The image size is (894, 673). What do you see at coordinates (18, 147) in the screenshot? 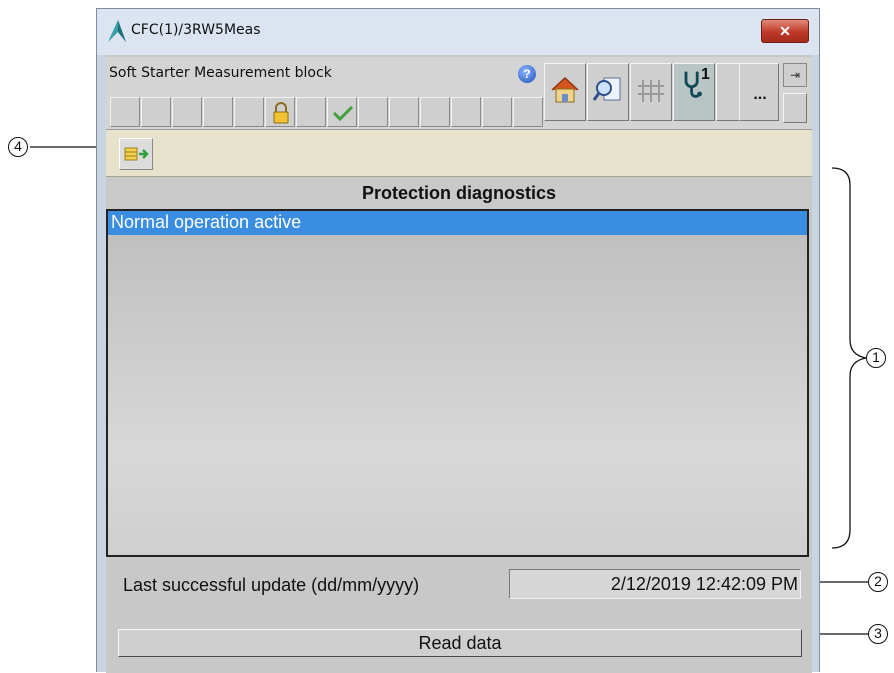
I see `callout-4: 4` at bounding box center [18, 147].